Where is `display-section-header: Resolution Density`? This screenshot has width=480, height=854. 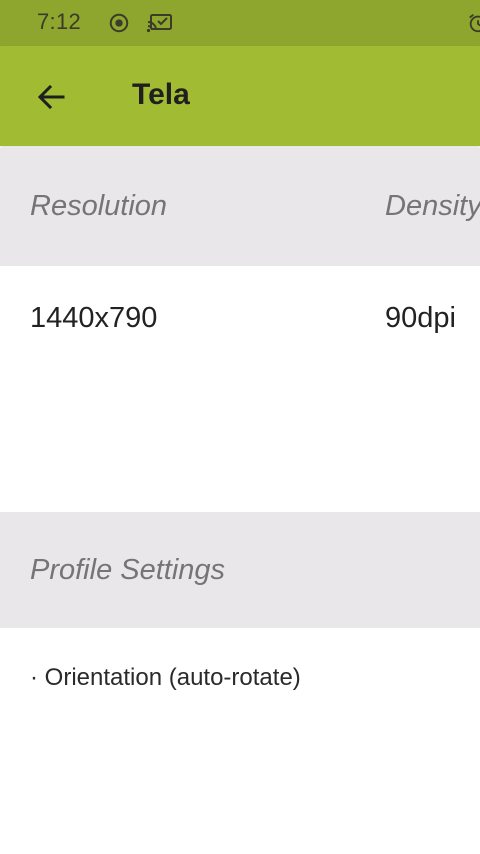
display-section-header: Resolution Density is located at coordinates (240, 207).